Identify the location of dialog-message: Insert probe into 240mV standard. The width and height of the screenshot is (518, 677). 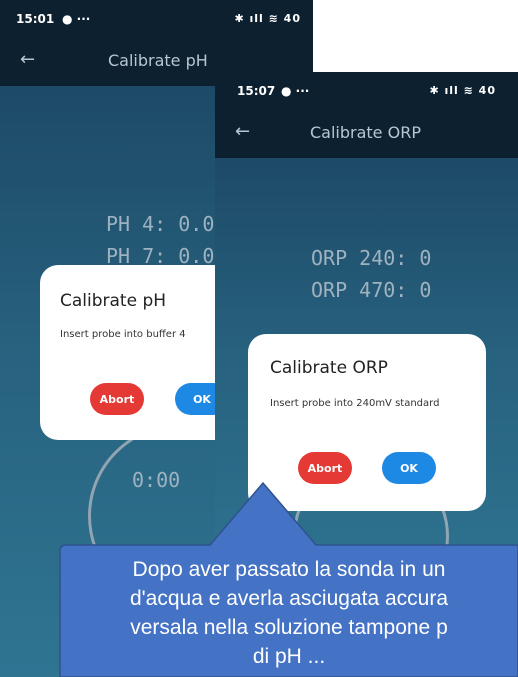
(355, 403).